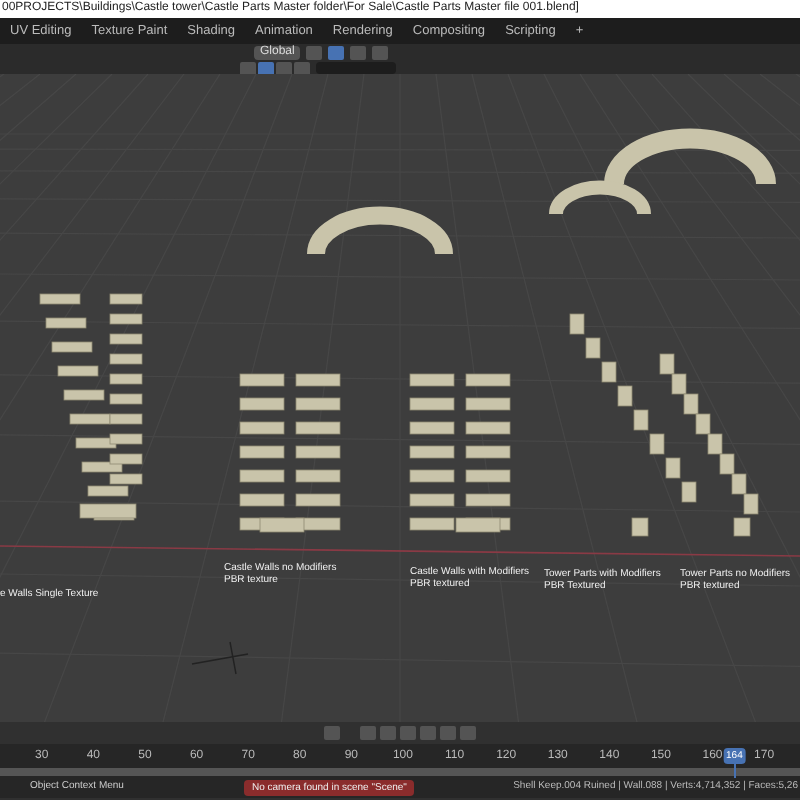  I want to click on empty-object-icon, so click(220, 658).